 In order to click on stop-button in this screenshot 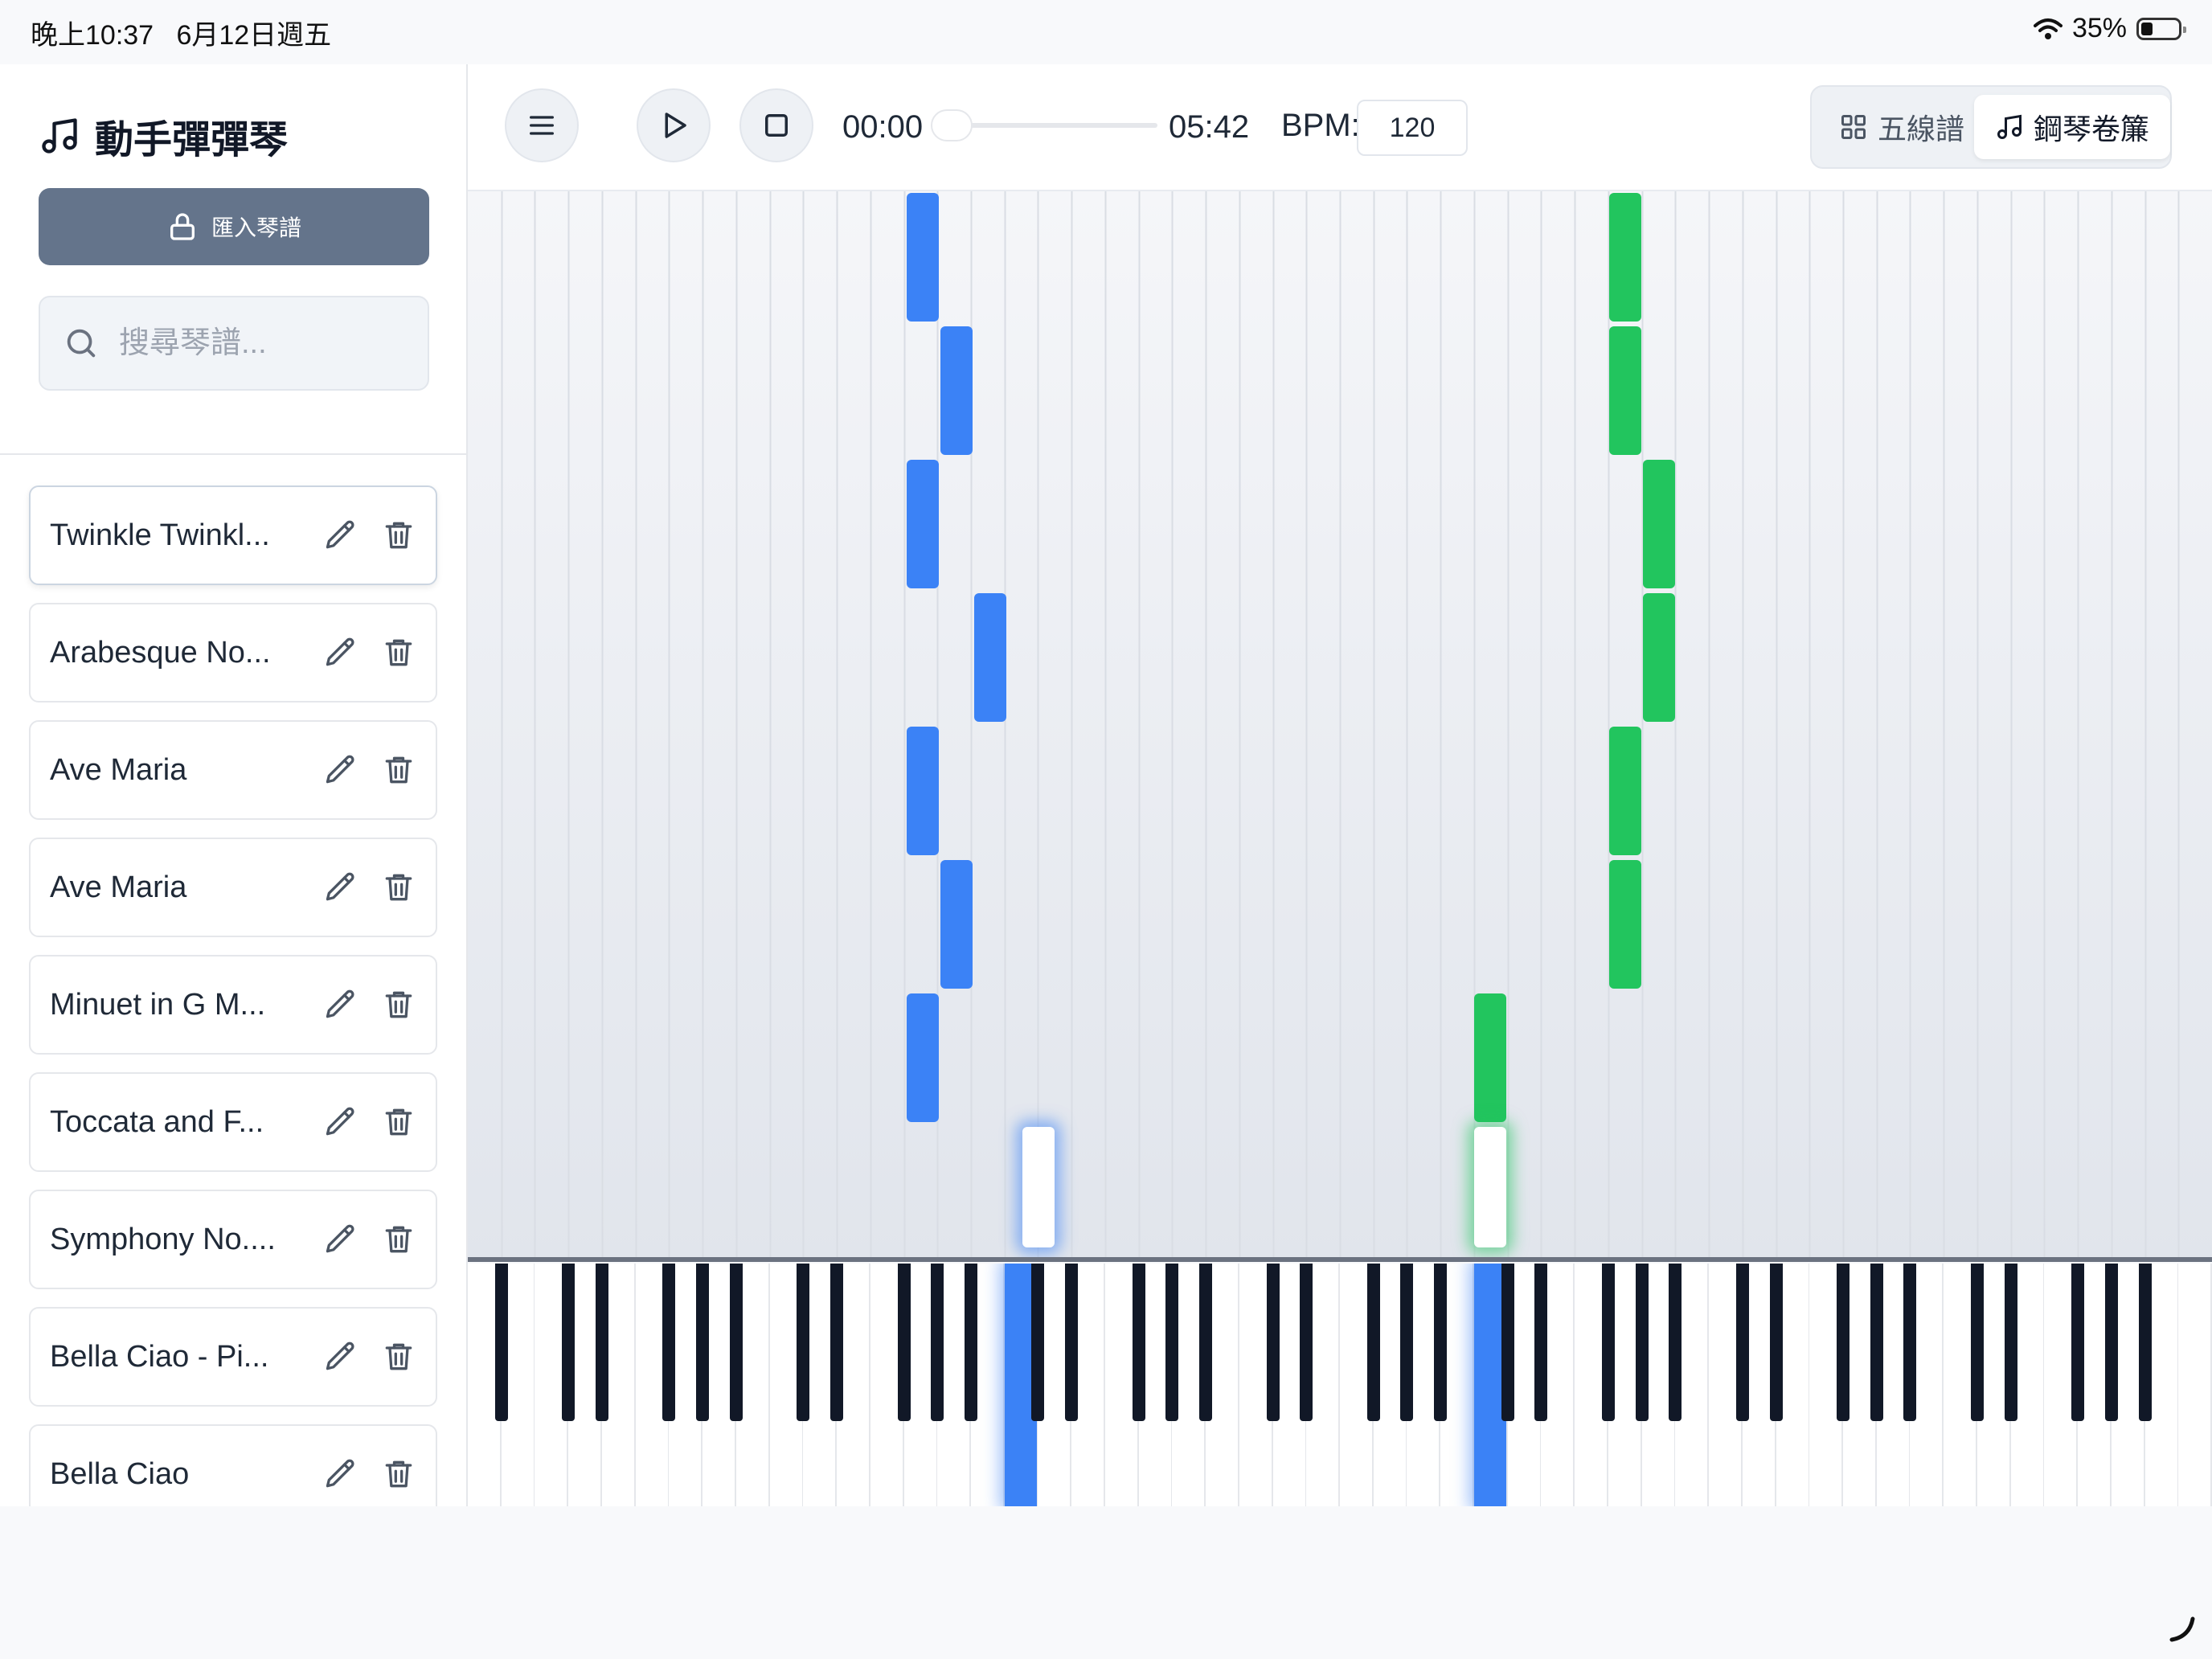, I will do `click(776, 125)`.